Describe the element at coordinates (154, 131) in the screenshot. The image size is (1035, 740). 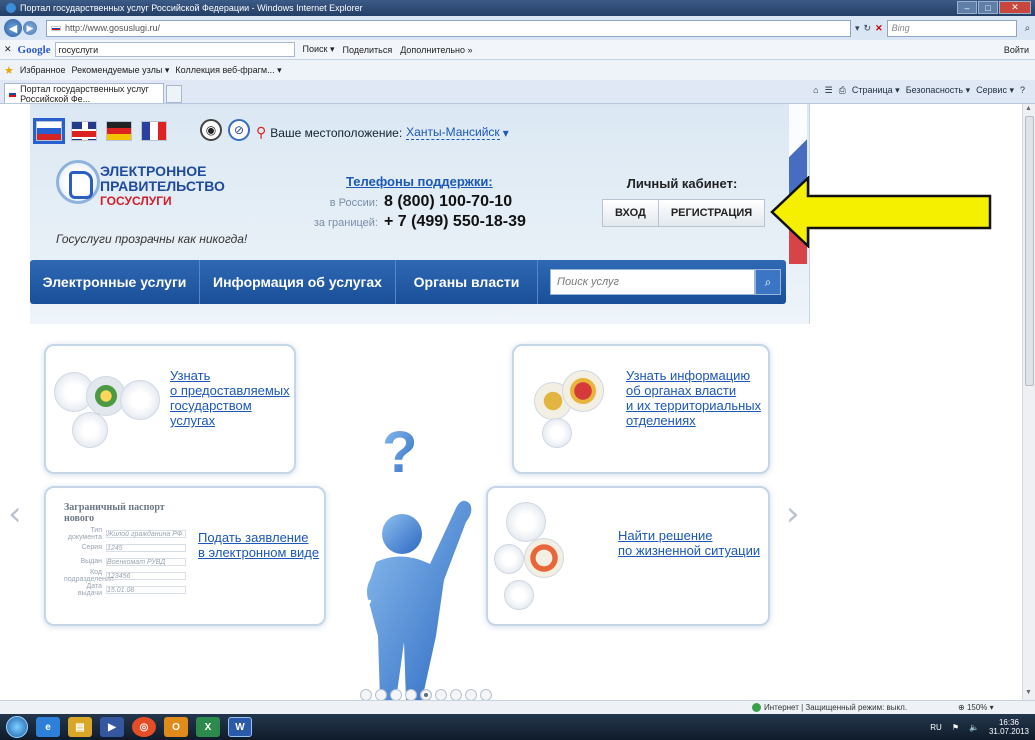
I see `lang-fr-flag-icon` at that location.